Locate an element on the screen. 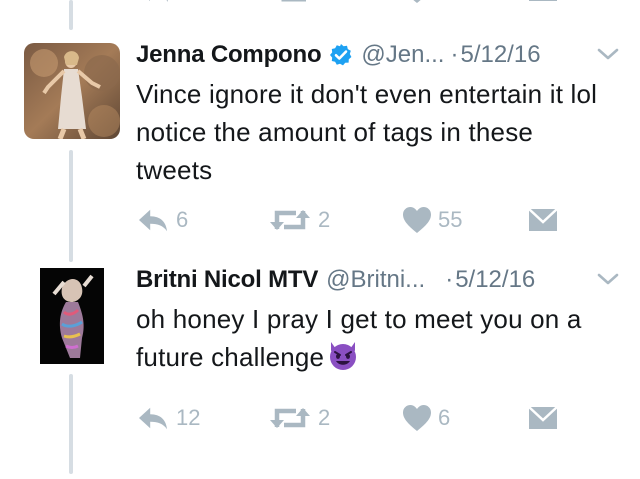 Image resolution: width=640 pixels, height=479 pixels. like-button: 6 is located at coordinates (426, 418).